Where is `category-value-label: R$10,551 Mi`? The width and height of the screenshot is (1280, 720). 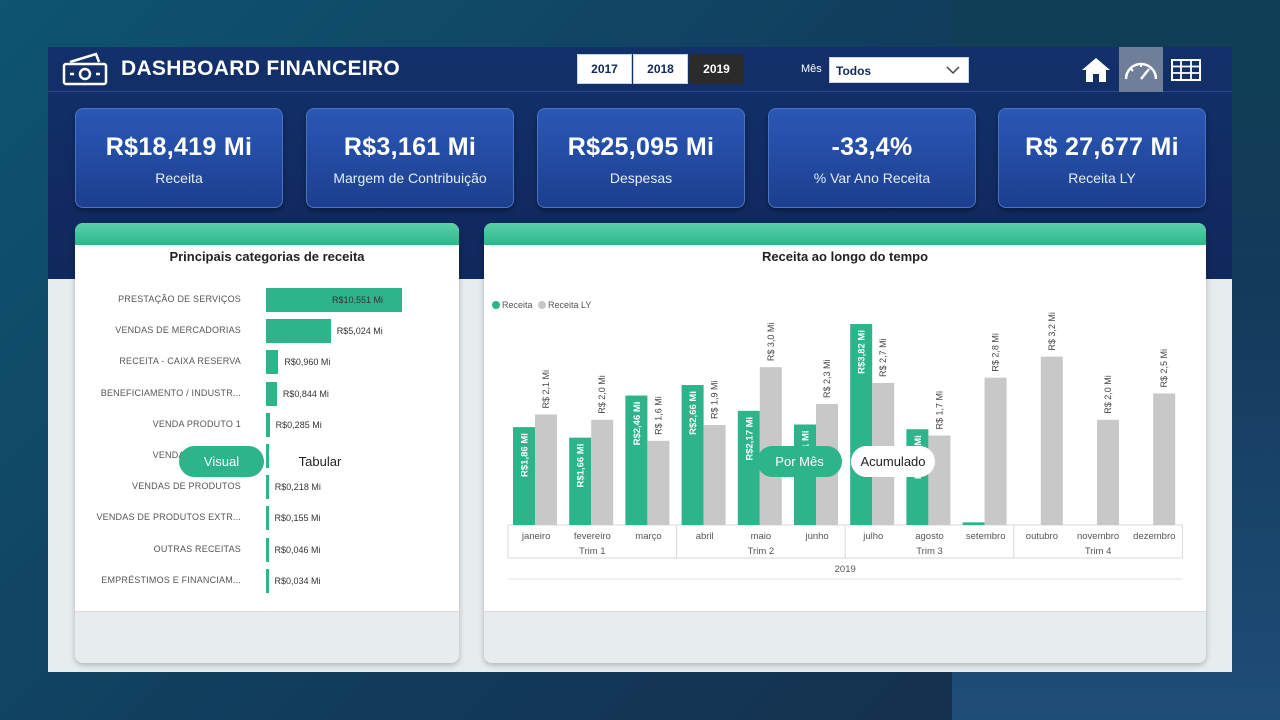
category-value-label: R$10,551 Mi is located at coordinates (358, 300).